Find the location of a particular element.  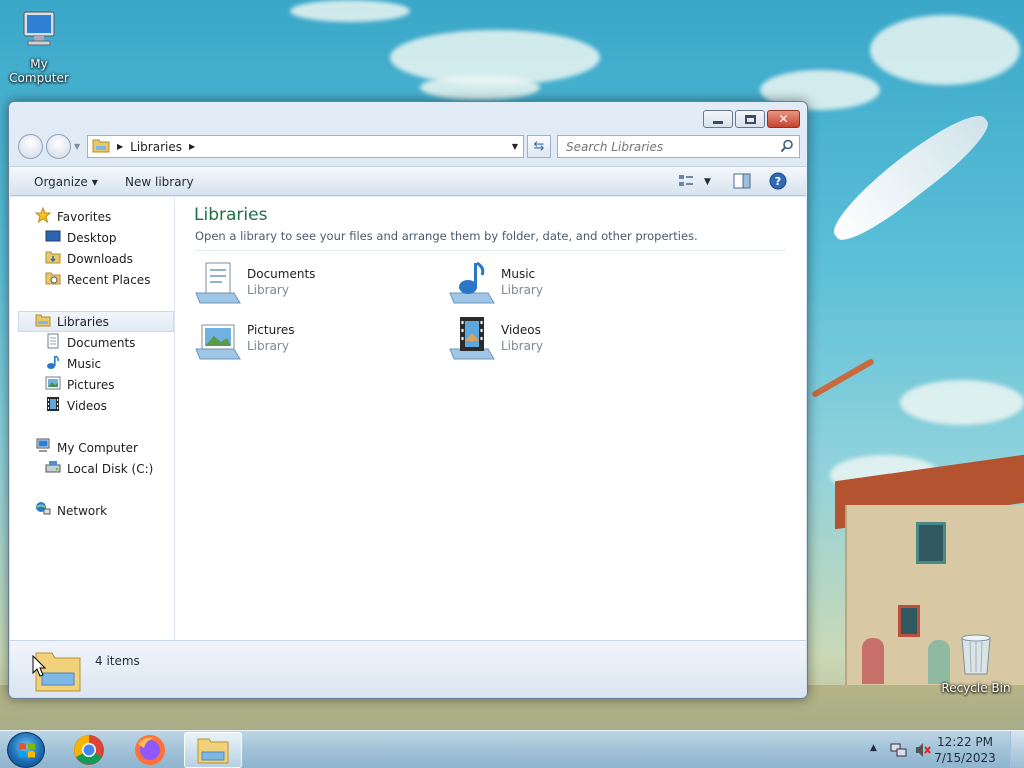

library-tile-pictures: Pictures Library is located at coordinates (309, 341).